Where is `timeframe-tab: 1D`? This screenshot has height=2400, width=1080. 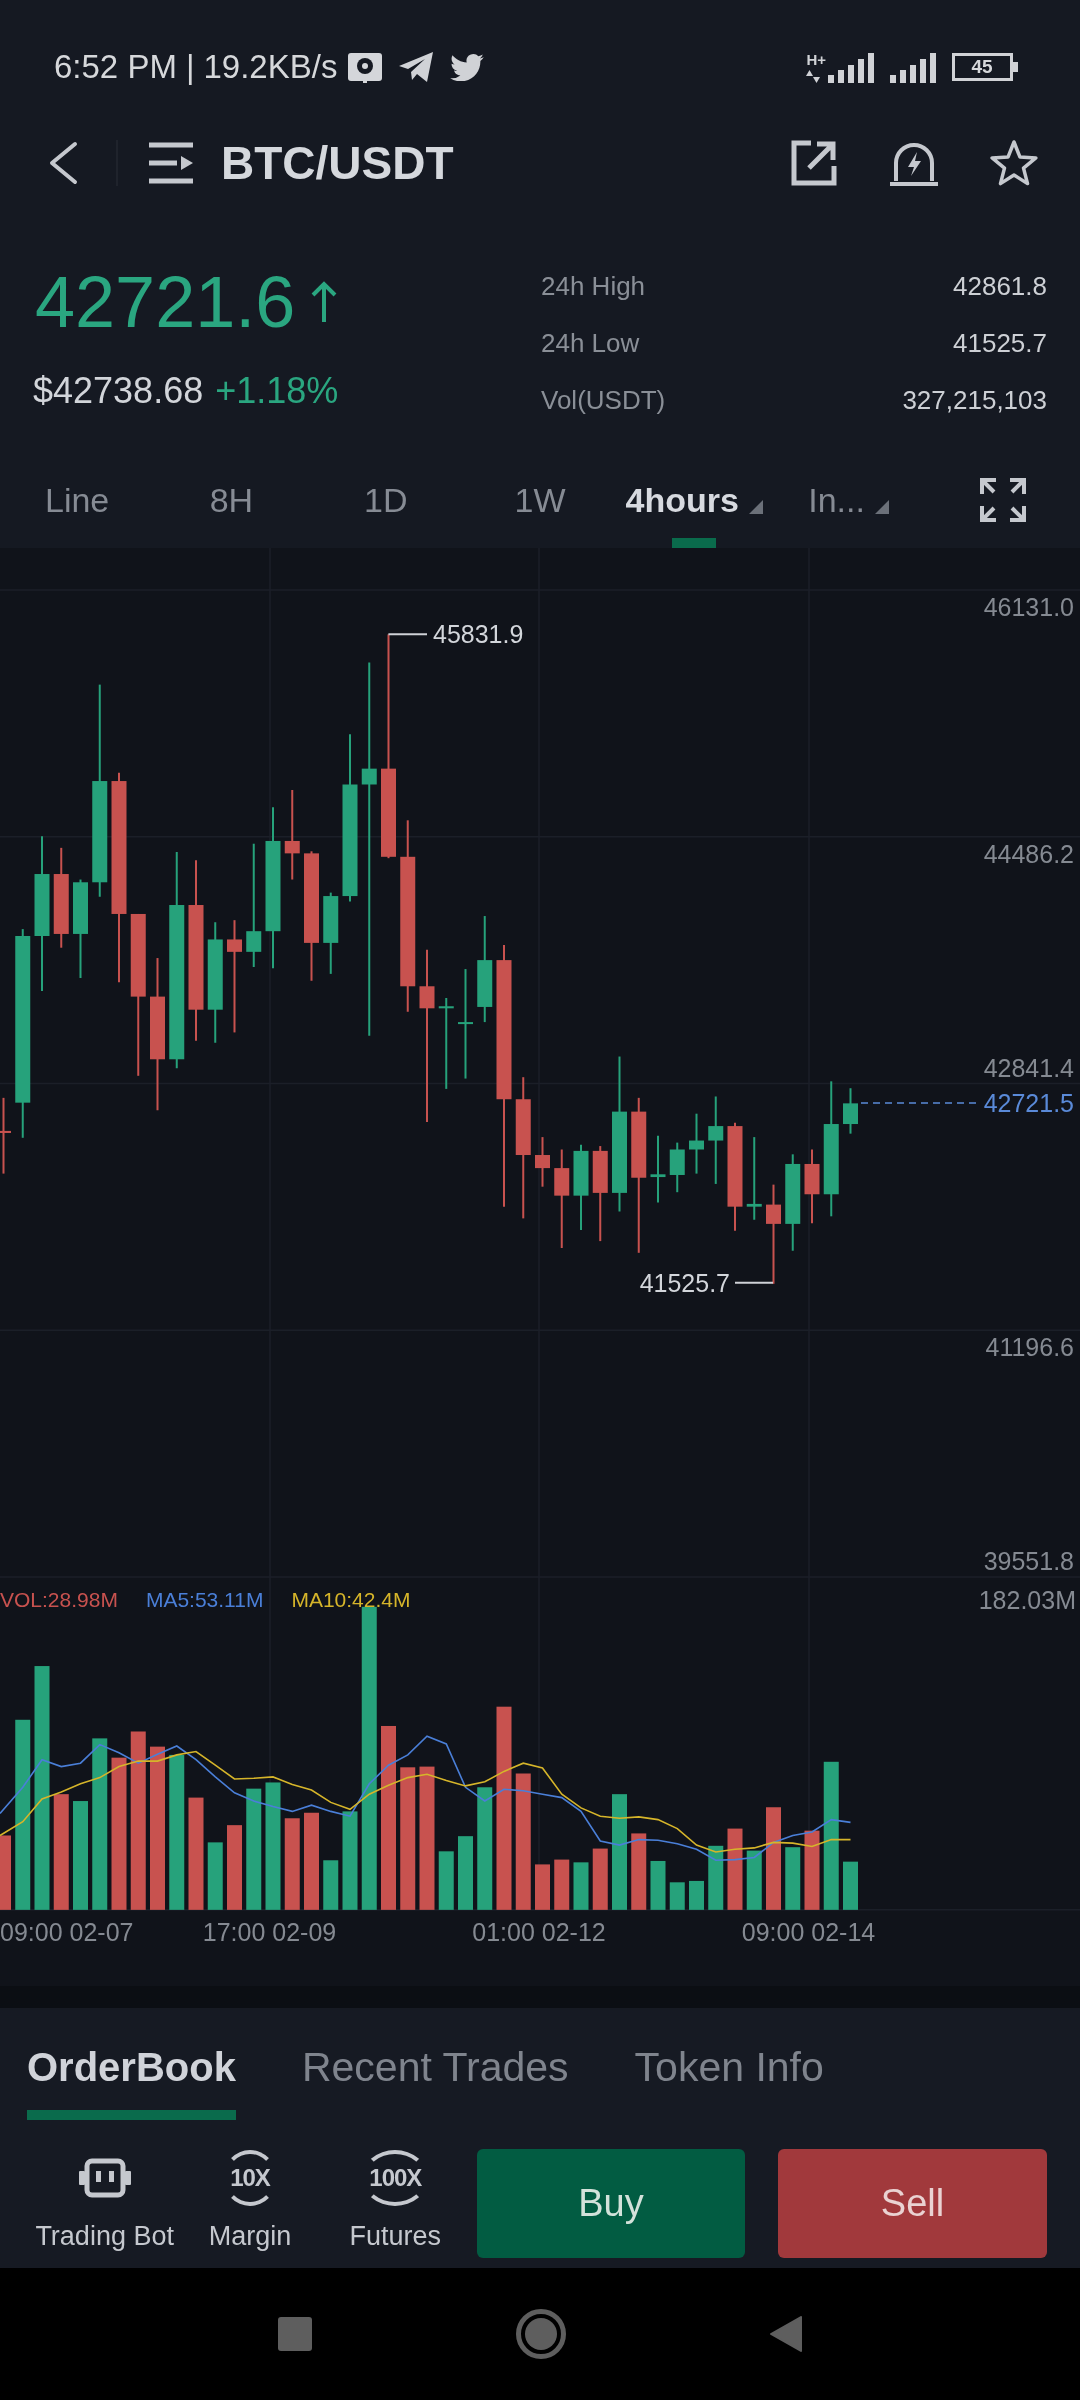
timeframe-tab: 1D is located at coordinates (385, 500).